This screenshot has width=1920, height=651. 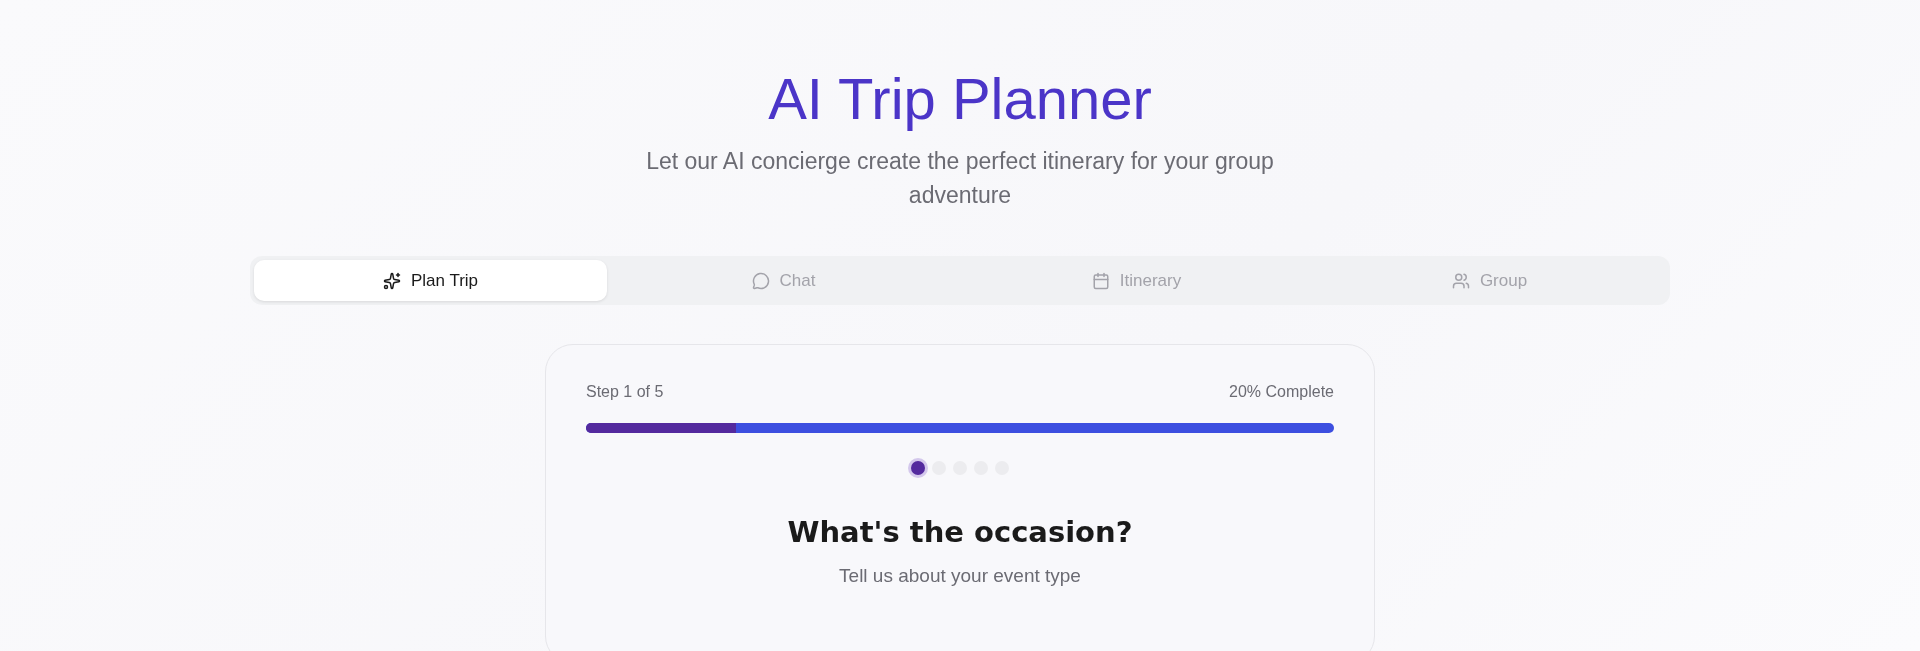 What do you see at coordinates (960, 99) in the screenshot?
I see `page-title: AI Trip Planner` at bounding box center [960, 99].